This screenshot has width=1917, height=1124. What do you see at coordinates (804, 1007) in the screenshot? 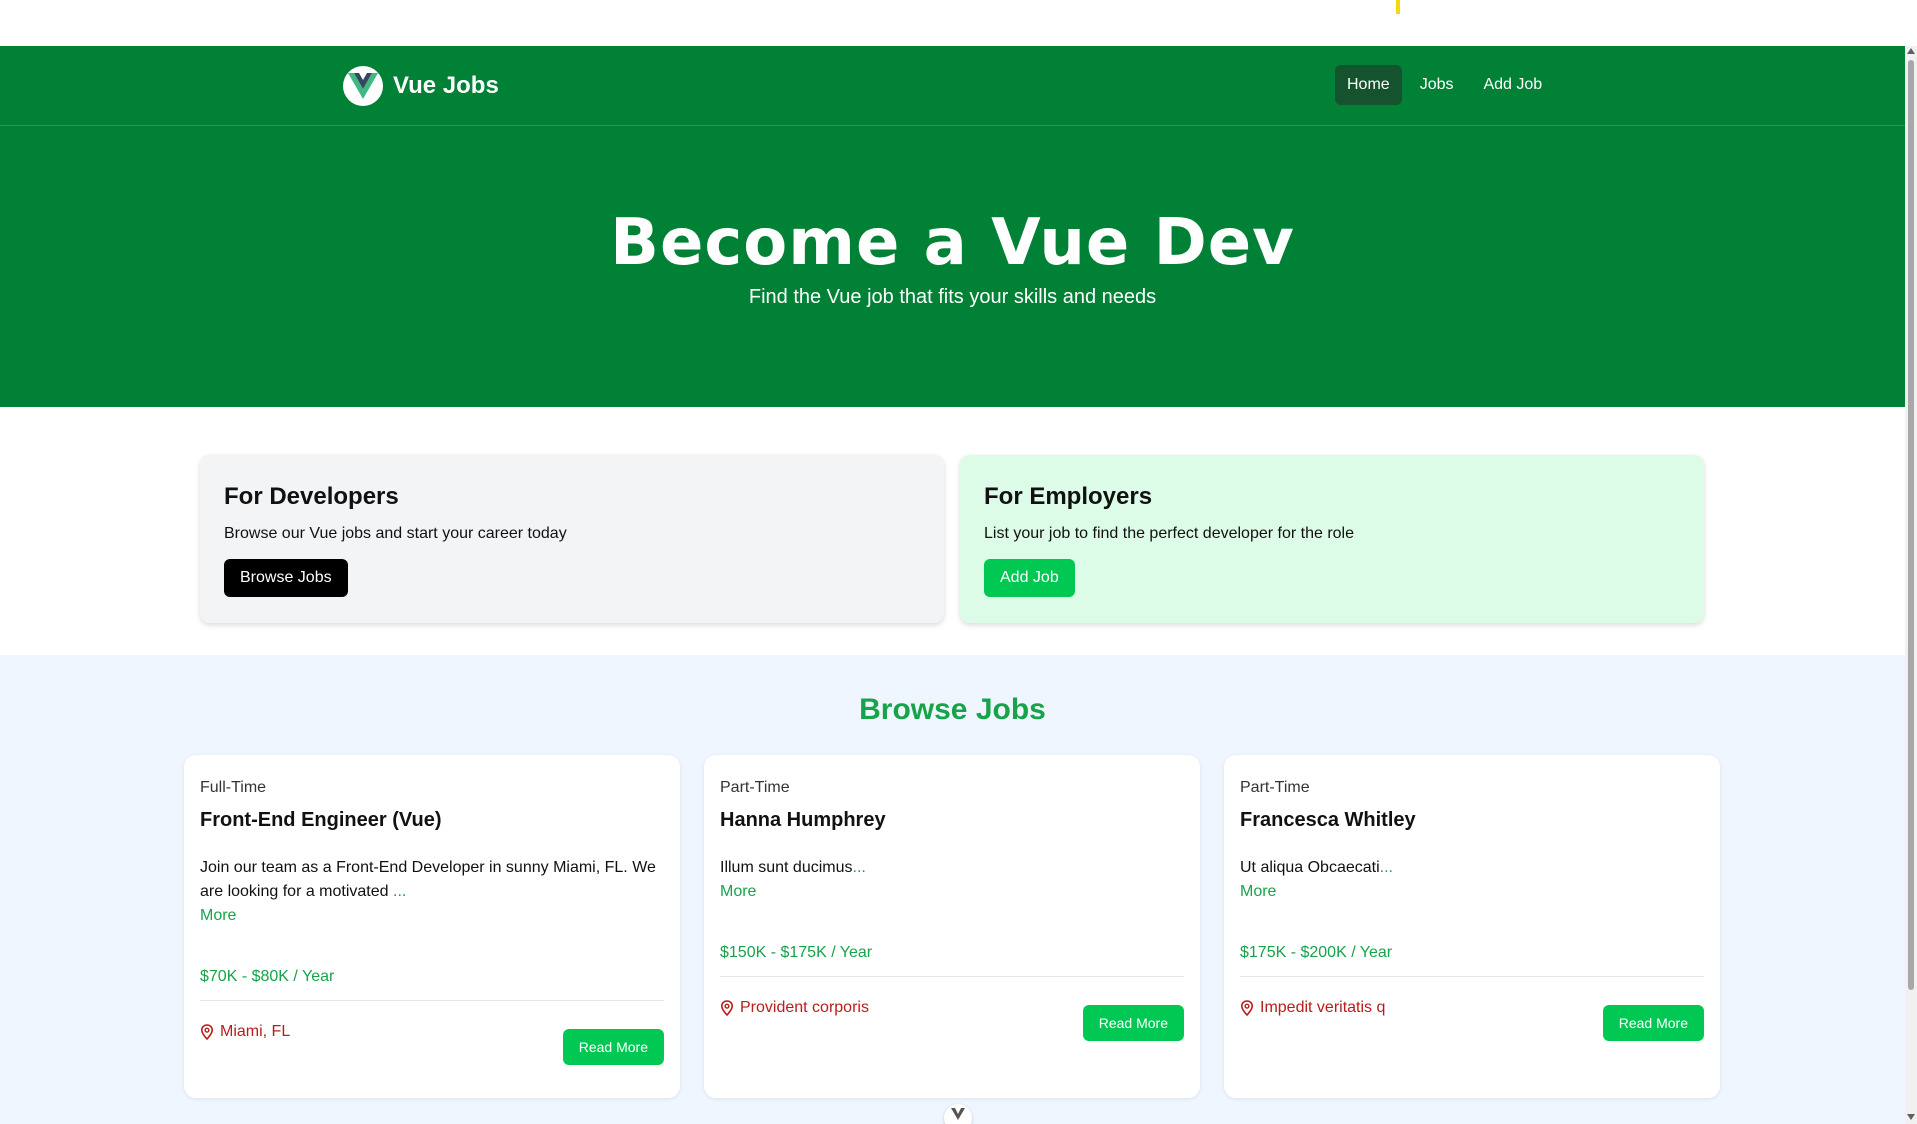
I see `job-location-text: Provident corporis` at bounding box center [804, 1007].